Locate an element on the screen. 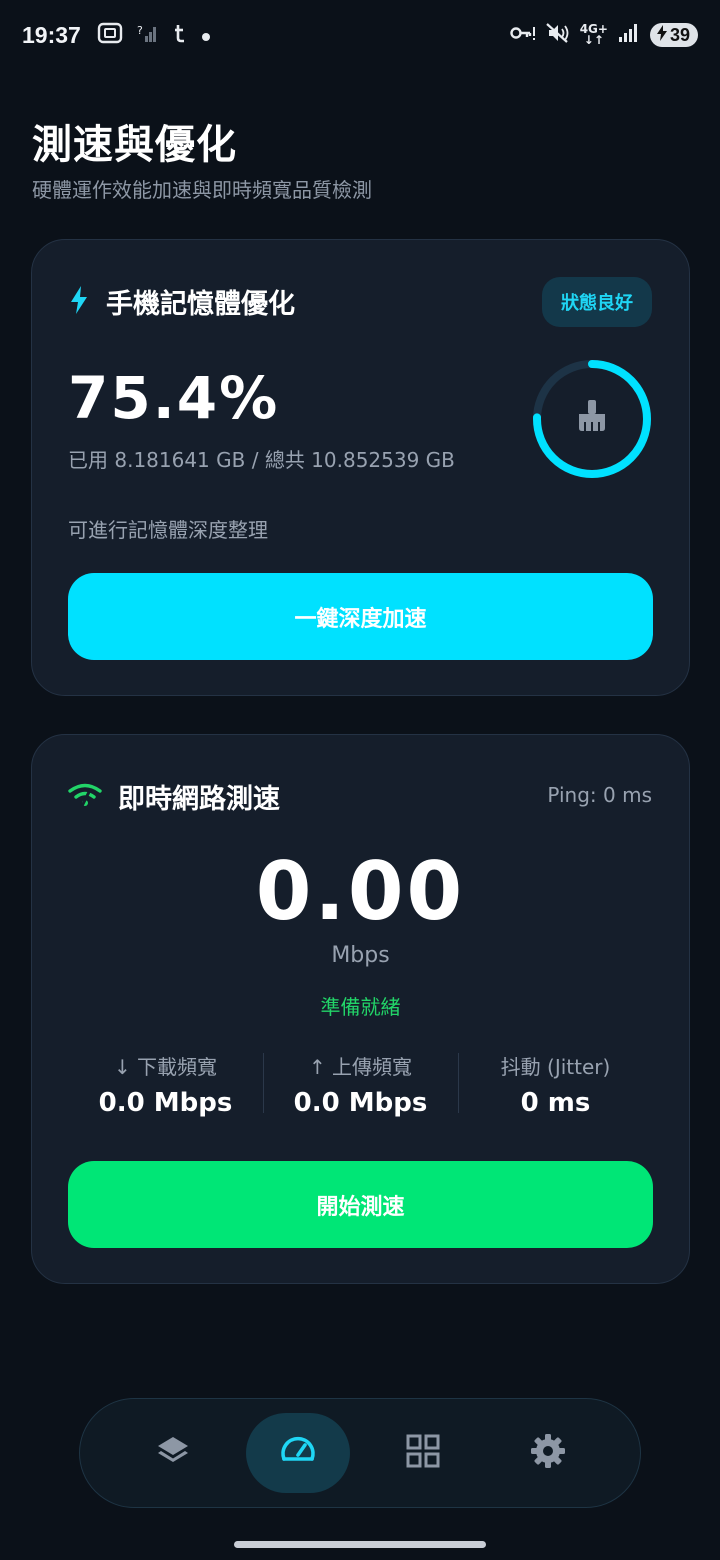  network-type: 4G+ ↓↑ is located at coordinates (594, 35).